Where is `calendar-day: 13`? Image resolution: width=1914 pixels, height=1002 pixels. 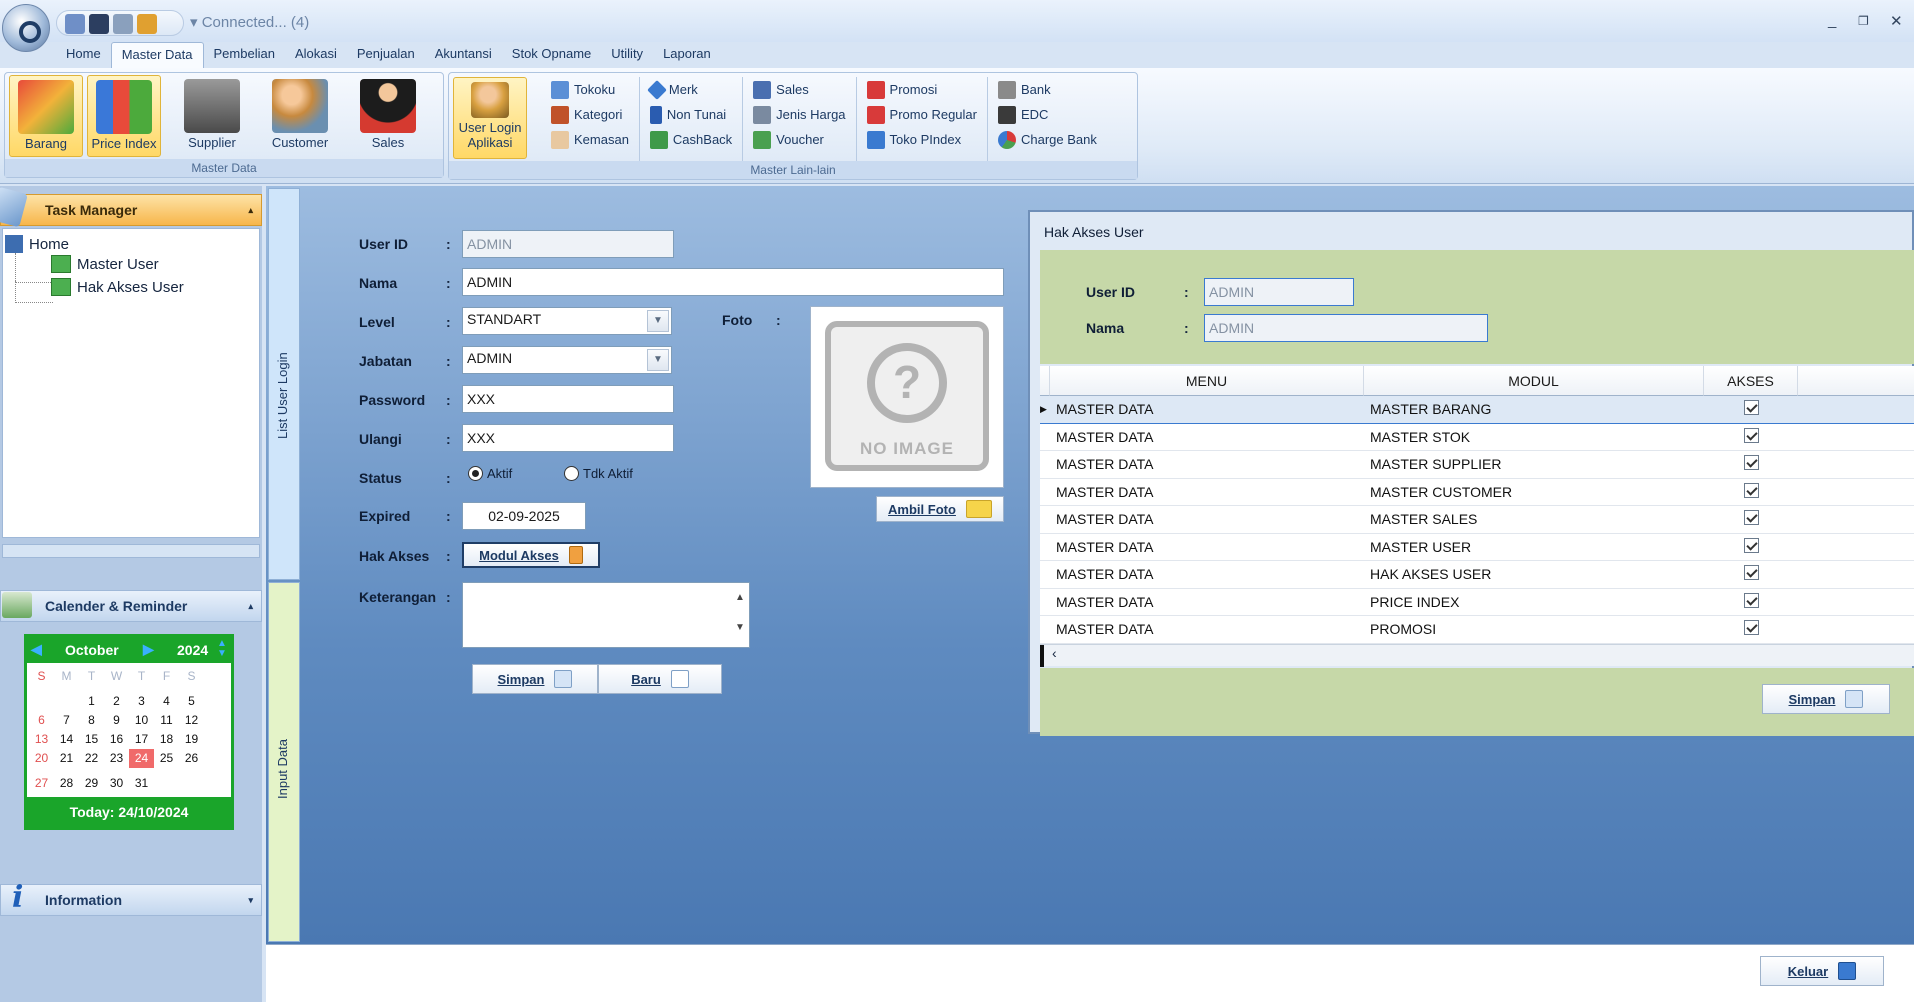 calendar-day: 13 is located at coordinates (41, 739).